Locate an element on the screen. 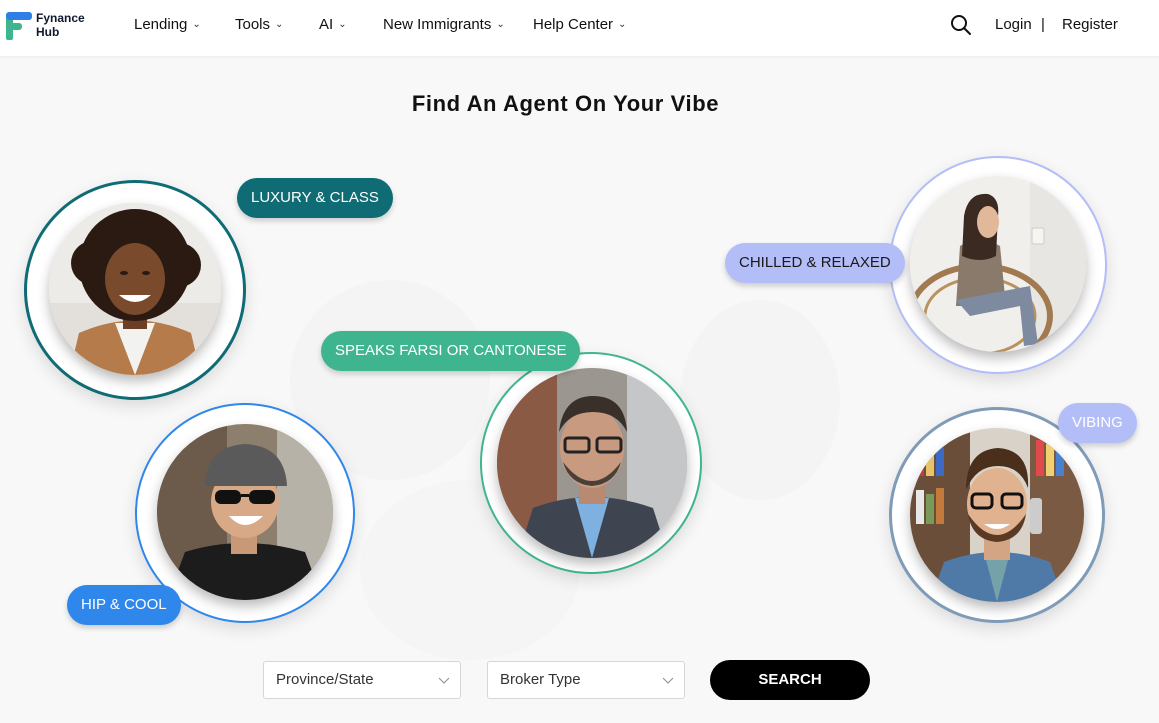 The height and width of the screenshot is (723, 1159). nav-item-tools: Tools ⌄ is located at coordinates (259, 26).